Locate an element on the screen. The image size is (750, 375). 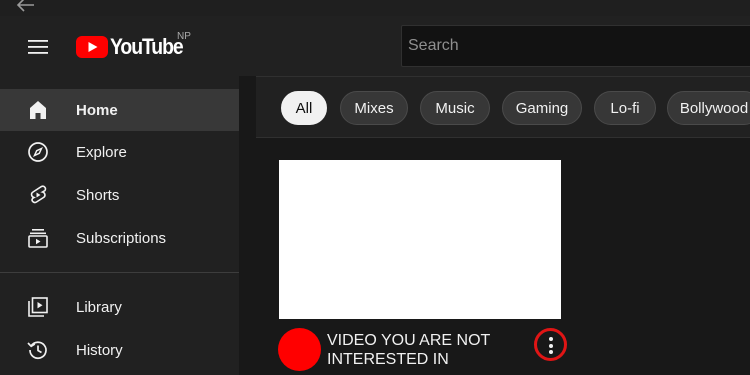
more-vert-icon is located at coordinates (551, 339).